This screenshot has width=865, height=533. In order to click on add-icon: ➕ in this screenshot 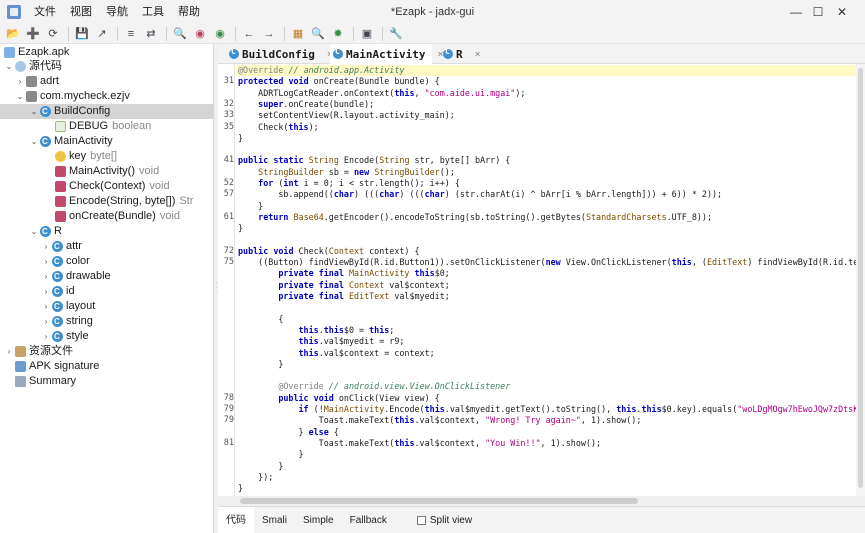, I will do `click(33, 34)`.